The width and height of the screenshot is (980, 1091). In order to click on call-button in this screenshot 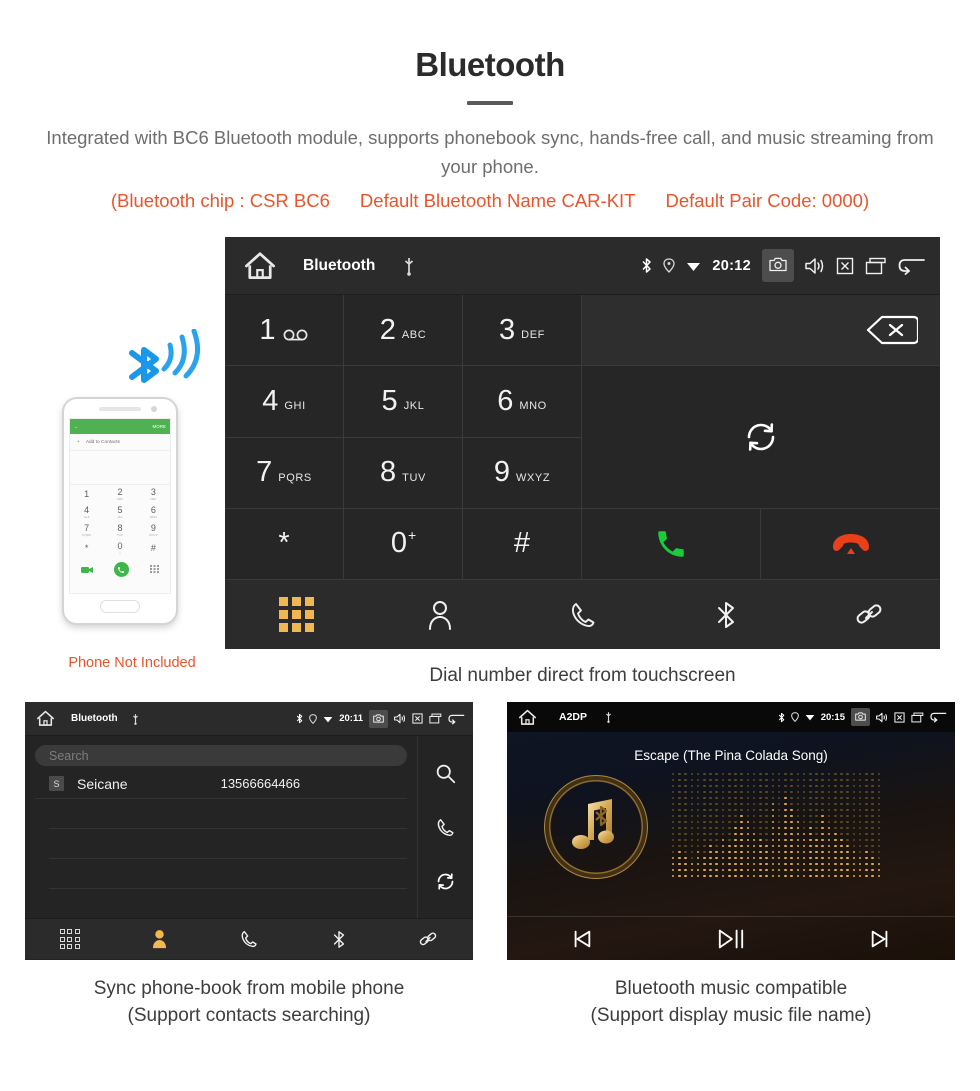, I will do `click(671, 544)`.